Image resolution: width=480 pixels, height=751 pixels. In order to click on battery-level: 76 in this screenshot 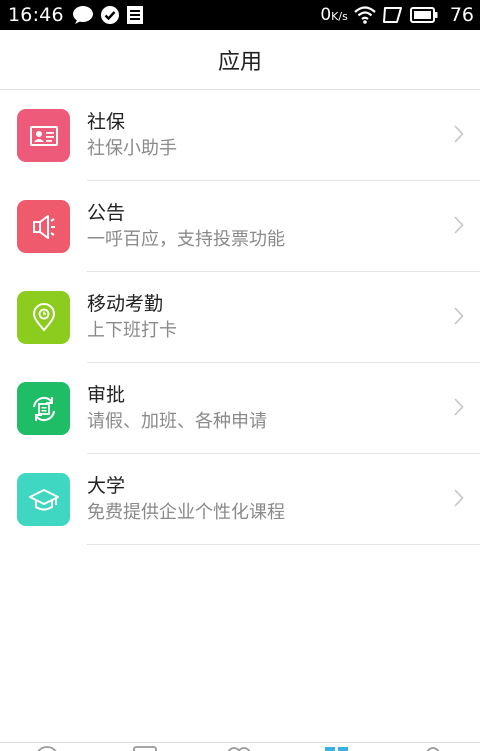, I will do `click(461, 15)`.